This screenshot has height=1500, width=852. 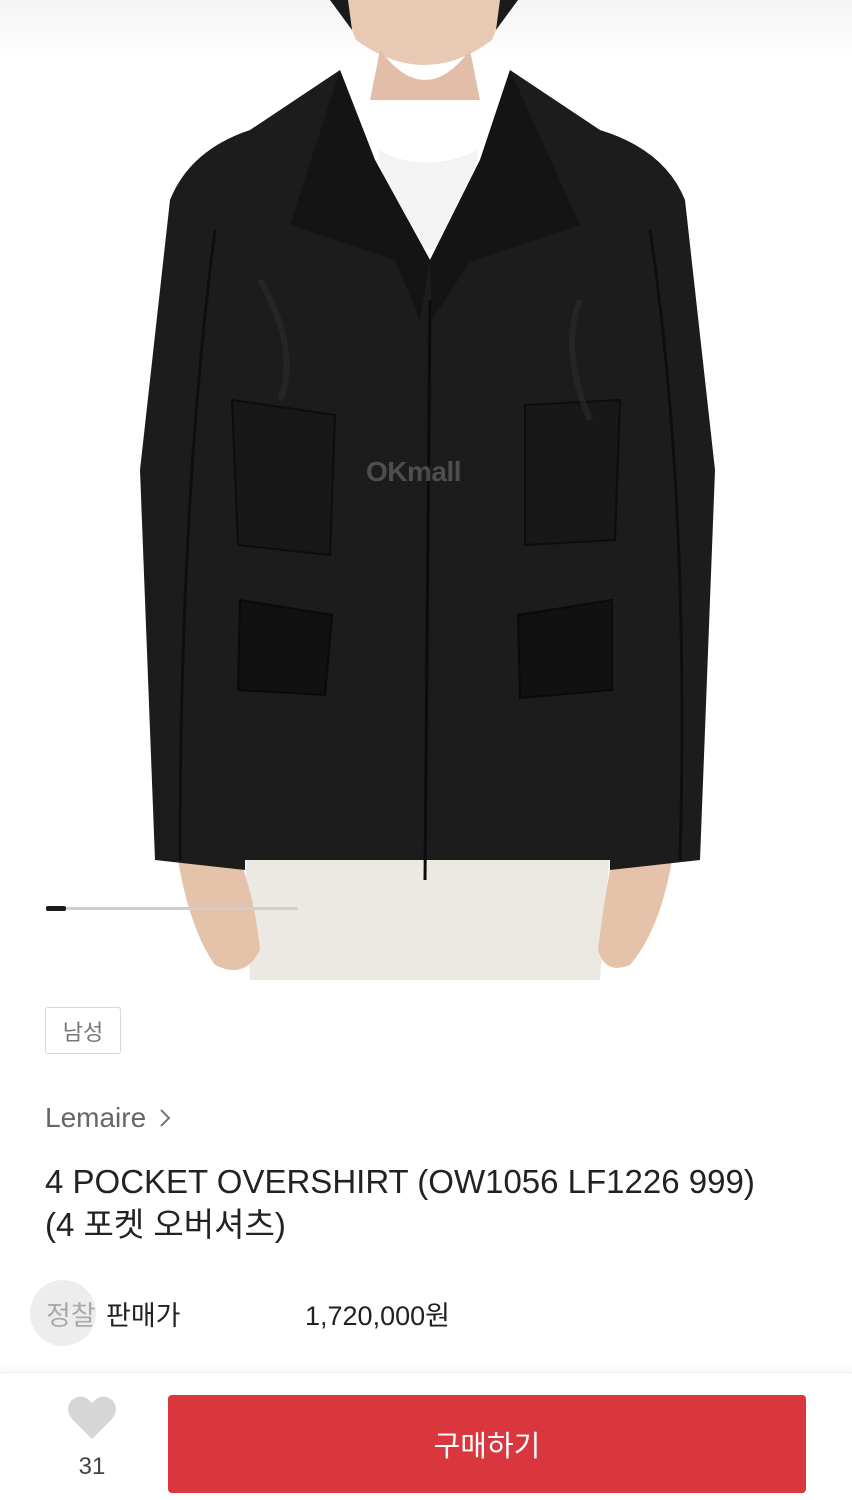 I want to click on price-badge: 정찰, so click(x=71, y=1316).